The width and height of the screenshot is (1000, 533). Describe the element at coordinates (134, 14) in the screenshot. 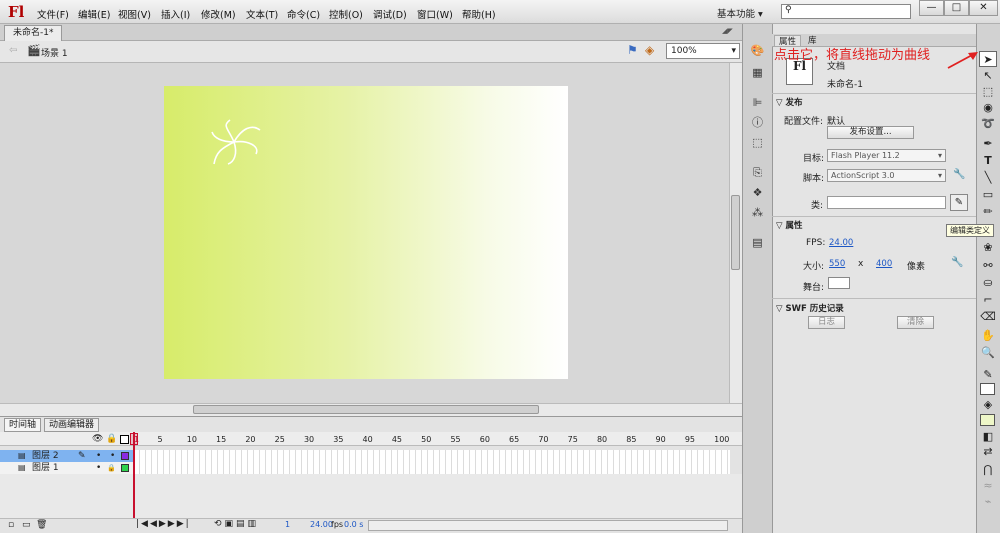

I see `menu-view: 视图(V)` at that location.